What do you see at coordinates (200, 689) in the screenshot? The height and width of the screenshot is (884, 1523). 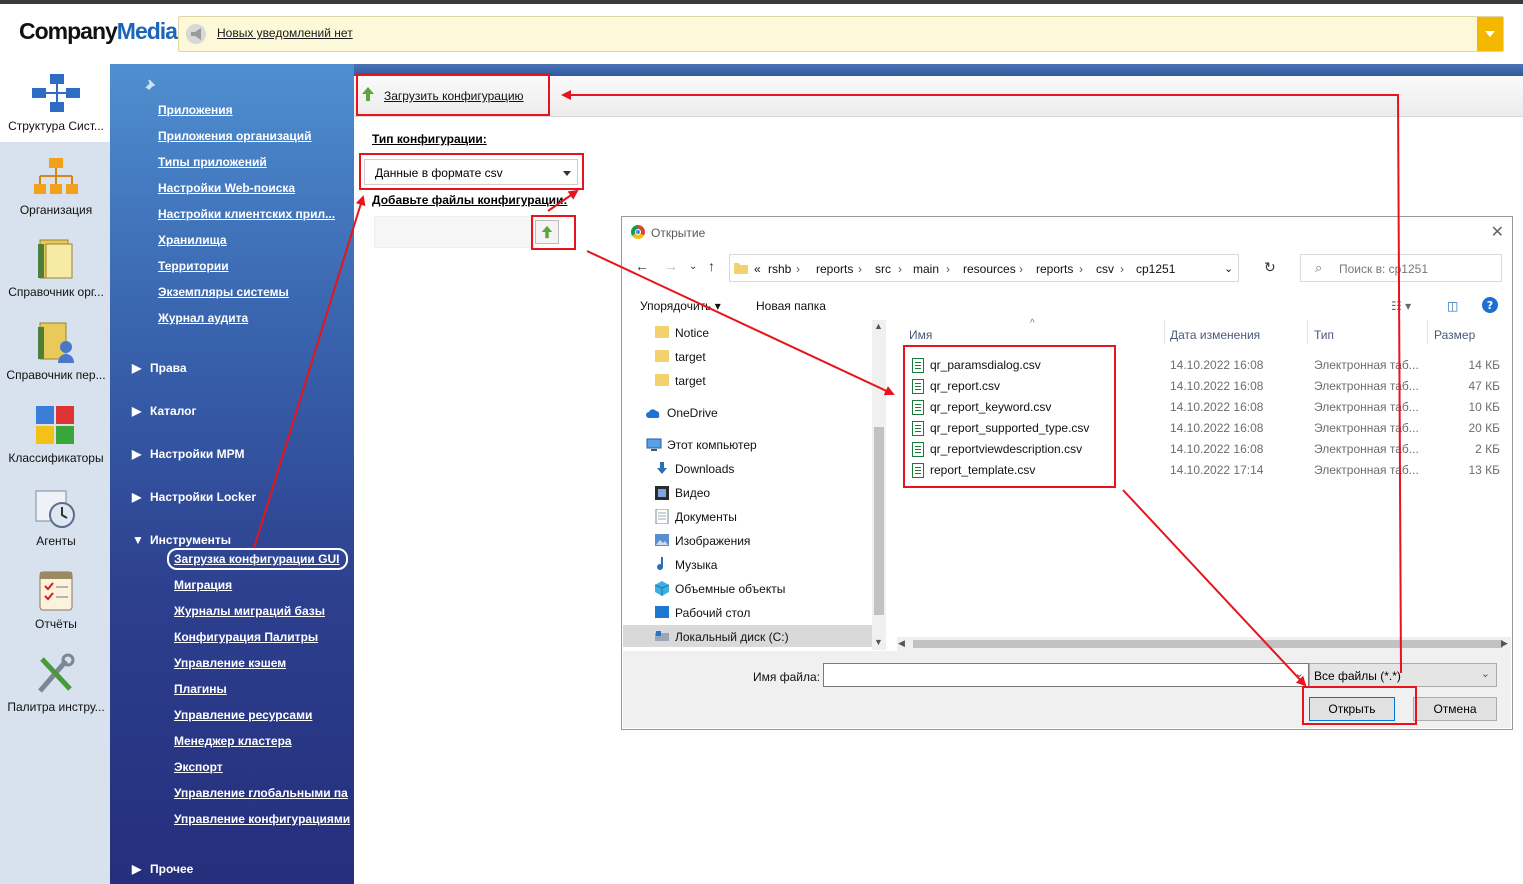 I see `nav-link-plugins: Плагины` at bounding box center [200, 689].